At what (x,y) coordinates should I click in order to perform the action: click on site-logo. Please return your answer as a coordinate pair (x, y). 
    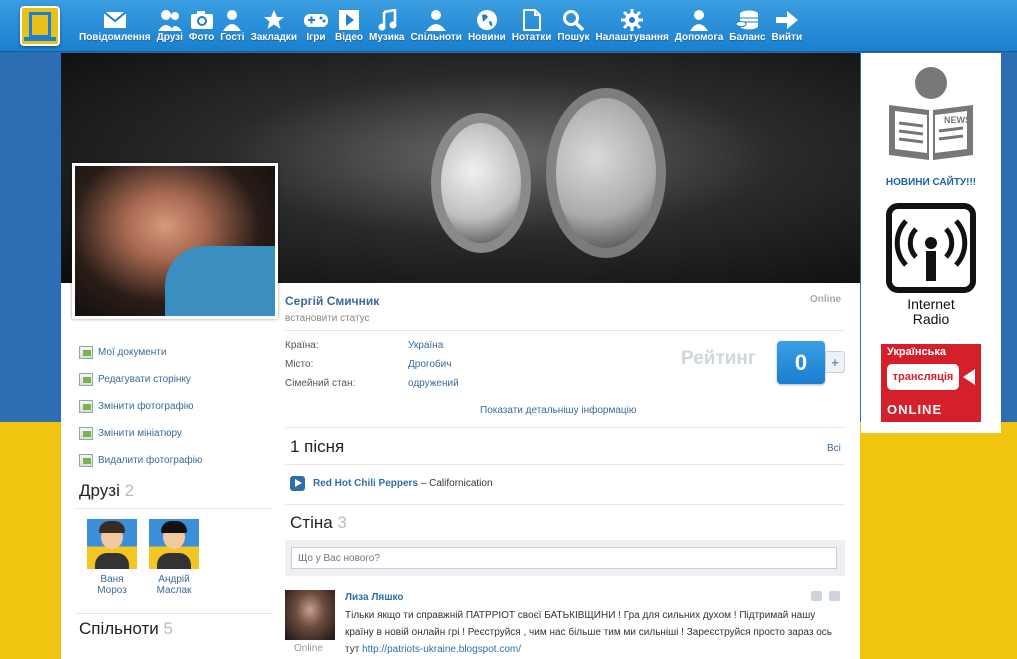
    Looking at the image, I should click on (40, 26).